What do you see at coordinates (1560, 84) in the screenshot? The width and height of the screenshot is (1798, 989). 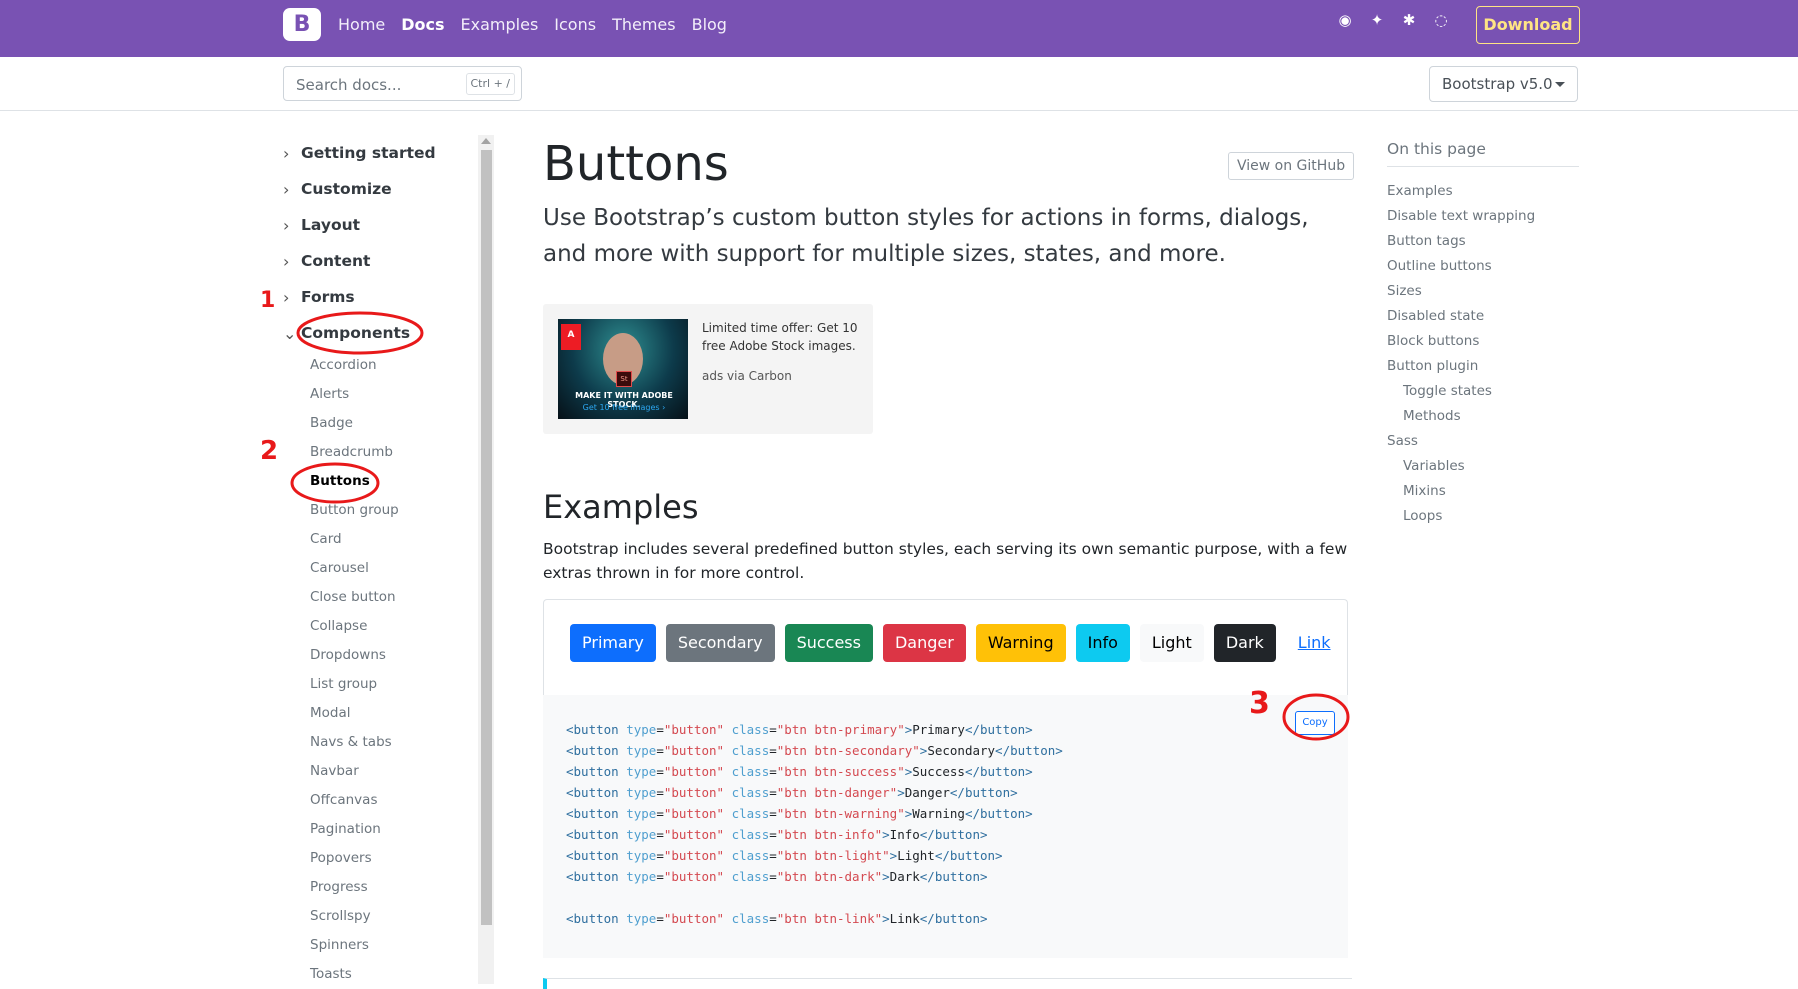 I see `chevron-down-icon` at bounding box center [1560, 84].